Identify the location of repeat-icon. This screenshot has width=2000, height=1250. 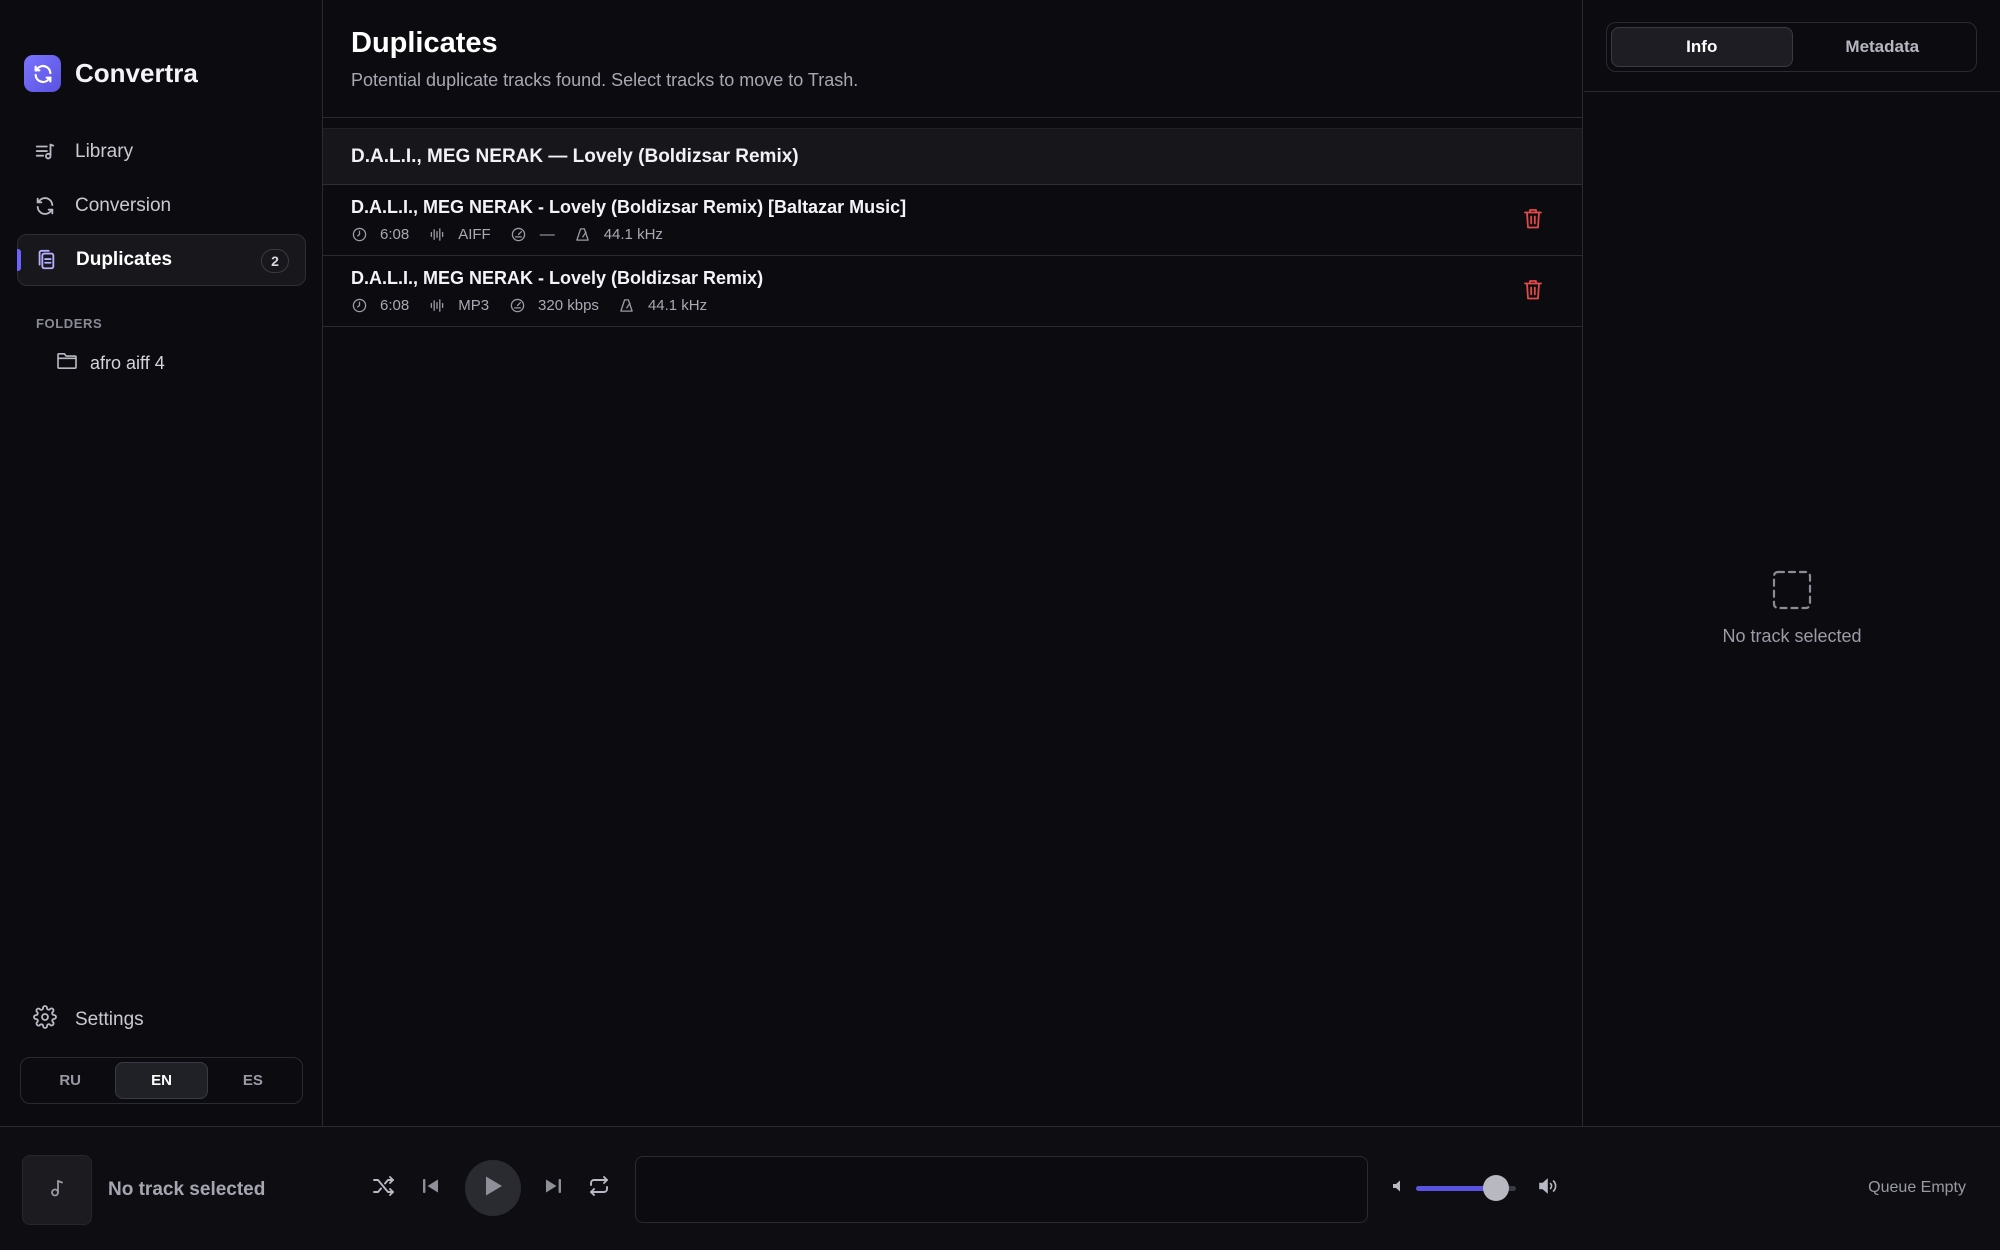
(599, 1188).